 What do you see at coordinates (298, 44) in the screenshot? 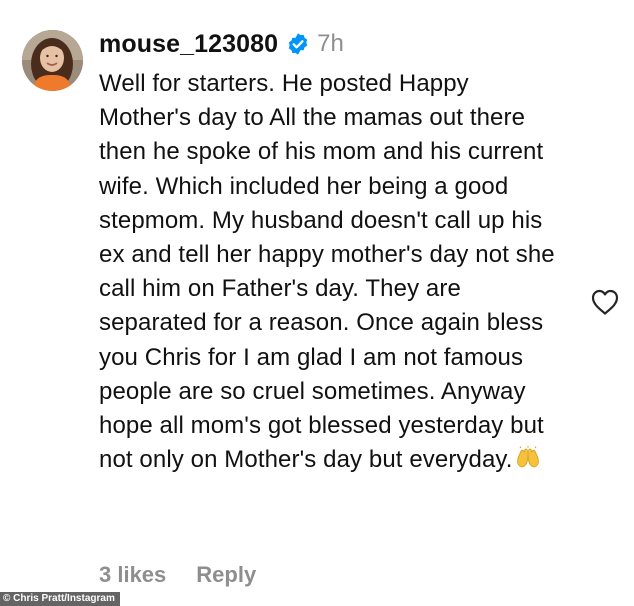
I see `verified-badge-icon` at bounding box center [298, 44].